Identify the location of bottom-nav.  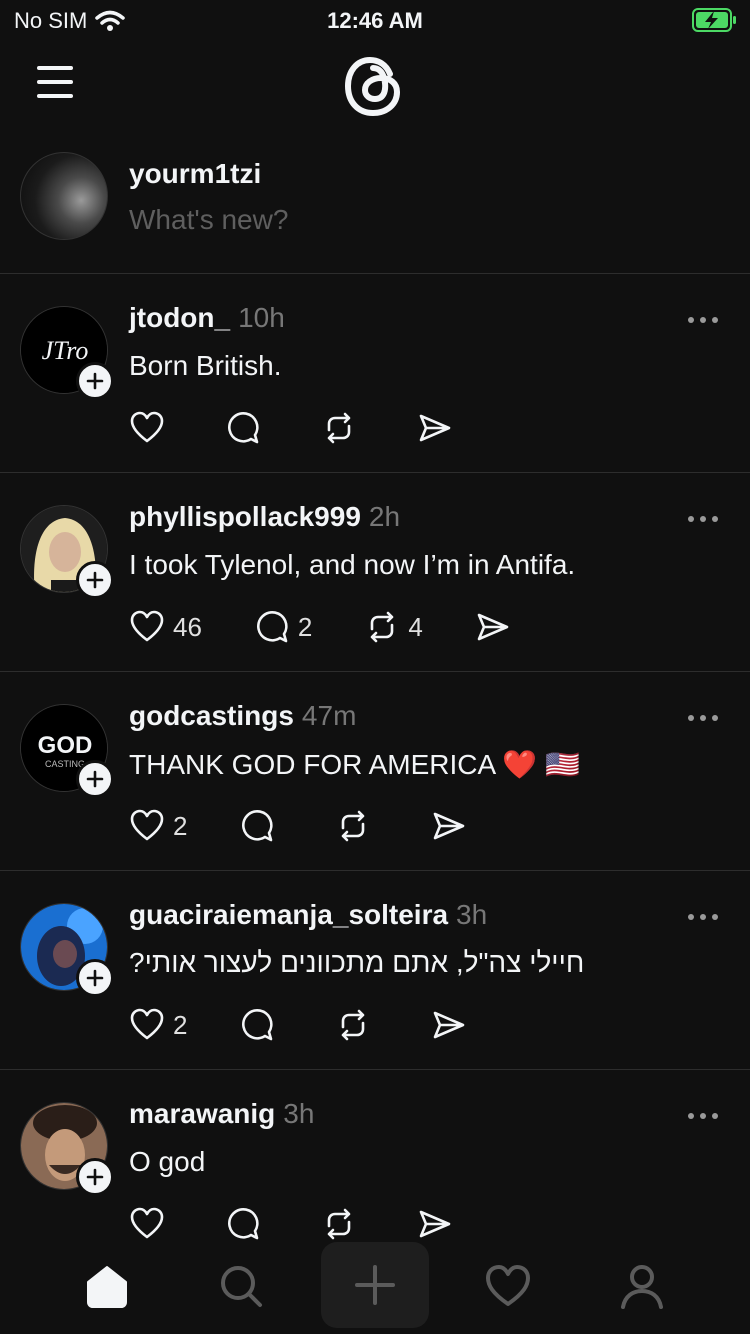
(375, 1287).